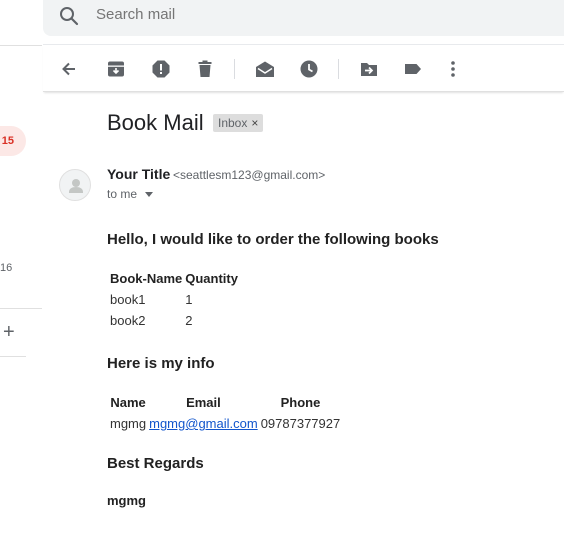 The width and height of the screenshot is (564, 538). Describe the element at coordinates (174, 320) in the screenshot. I see `table-row: book2 2` at that location.